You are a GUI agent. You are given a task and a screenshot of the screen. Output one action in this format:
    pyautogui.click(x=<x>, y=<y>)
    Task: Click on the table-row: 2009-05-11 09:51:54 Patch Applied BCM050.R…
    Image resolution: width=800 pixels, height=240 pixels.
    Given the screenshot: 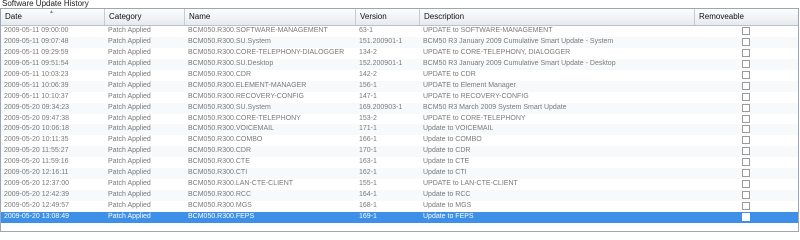 What is the action you would take?
    pyautogui.click(x=399, y=64)
    